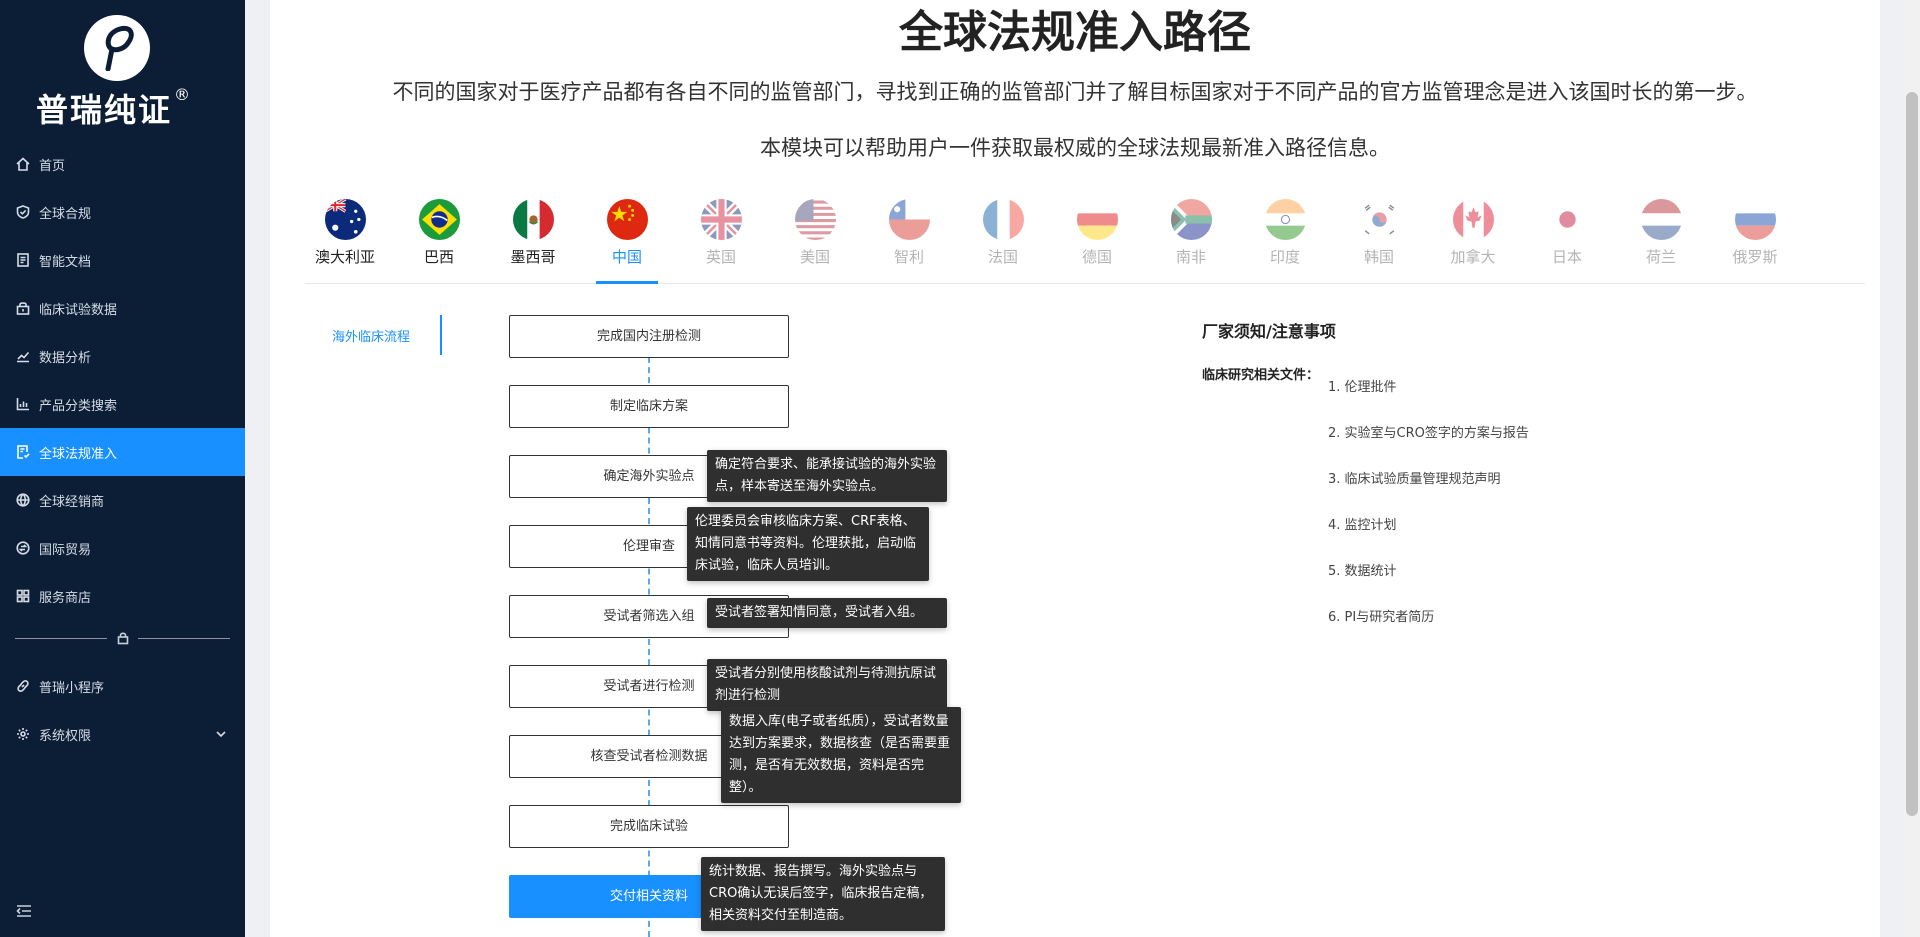  Describe the element at coordinates (1362, 571) in the screenshot. I see `note-item: 5. 数据统计` at that location.